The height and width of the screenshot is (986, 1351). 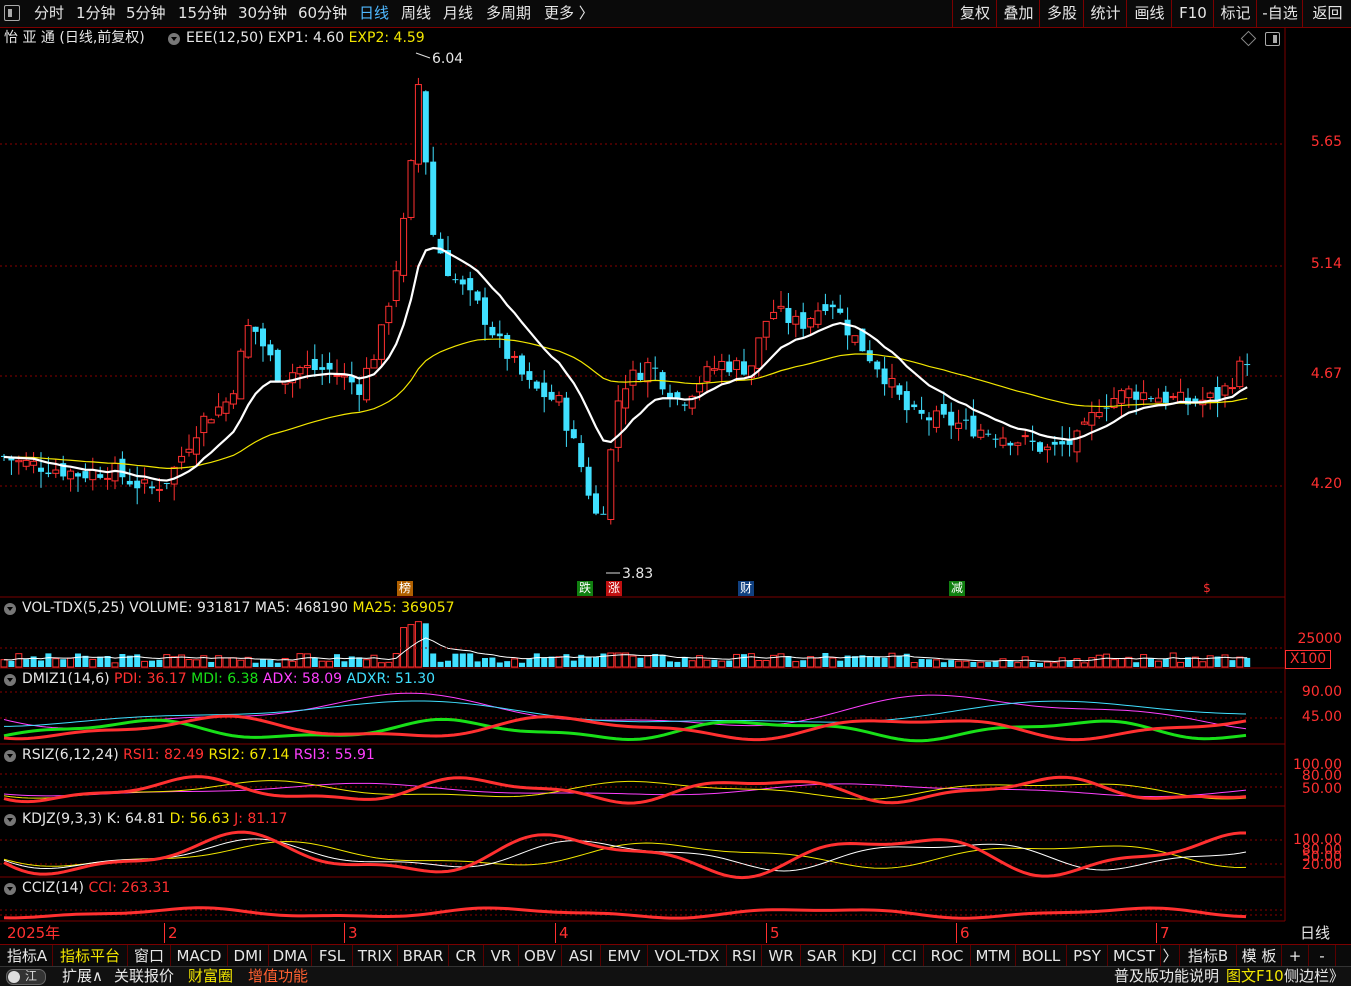 What do you see at coordinates (332, 956) in the screenshot?
I see `indicator-tab: FSL` at bounding box center [332, 956].